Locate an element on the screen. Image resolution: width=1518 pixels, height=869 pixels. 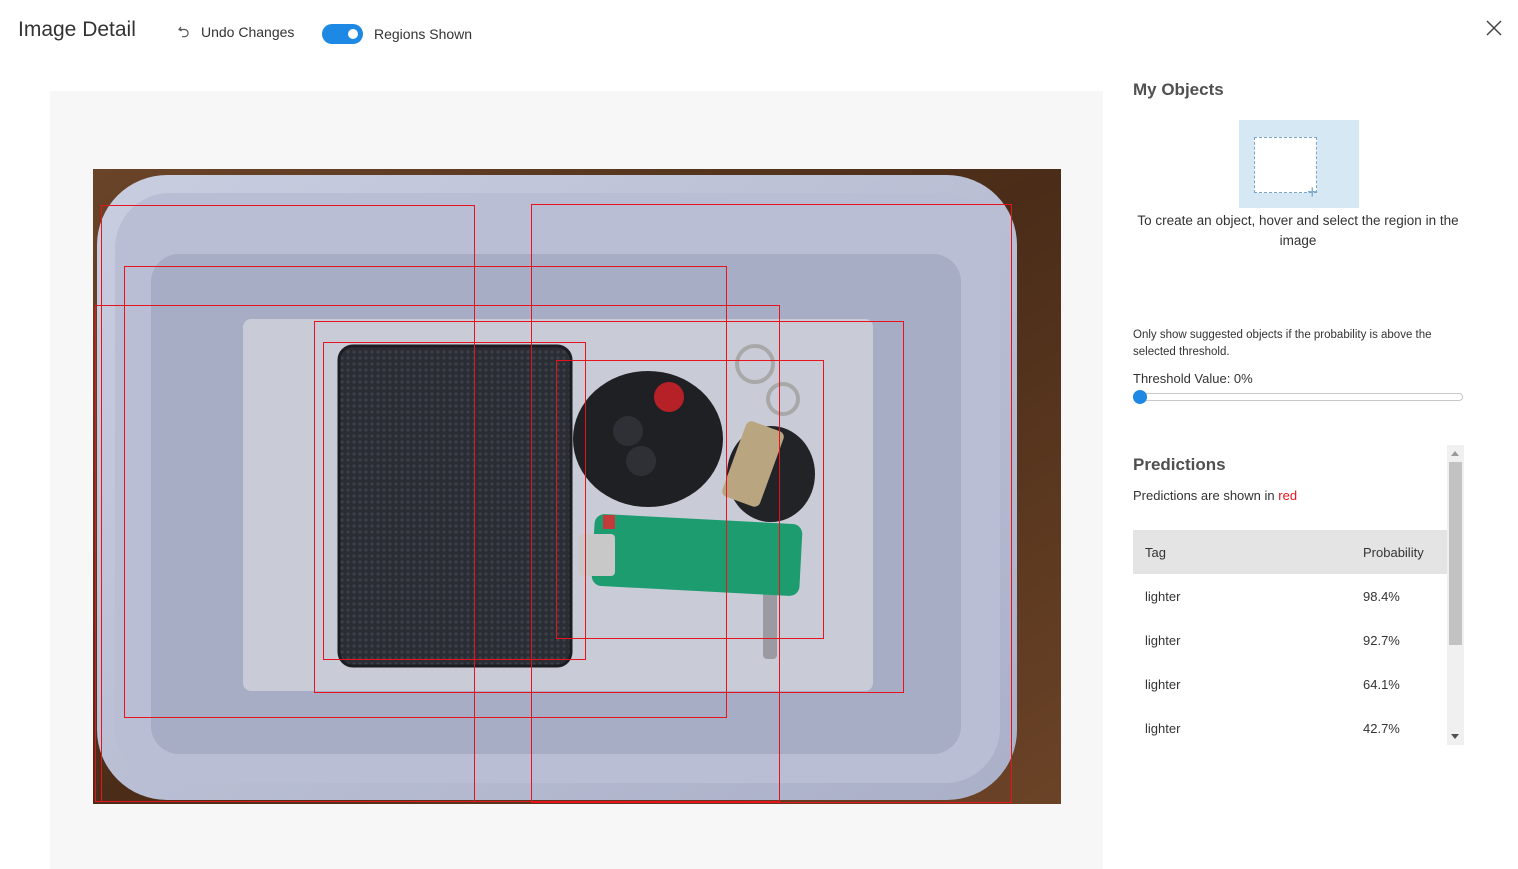
probability-cell: 98.4% is located at coordinates (1381, 596).